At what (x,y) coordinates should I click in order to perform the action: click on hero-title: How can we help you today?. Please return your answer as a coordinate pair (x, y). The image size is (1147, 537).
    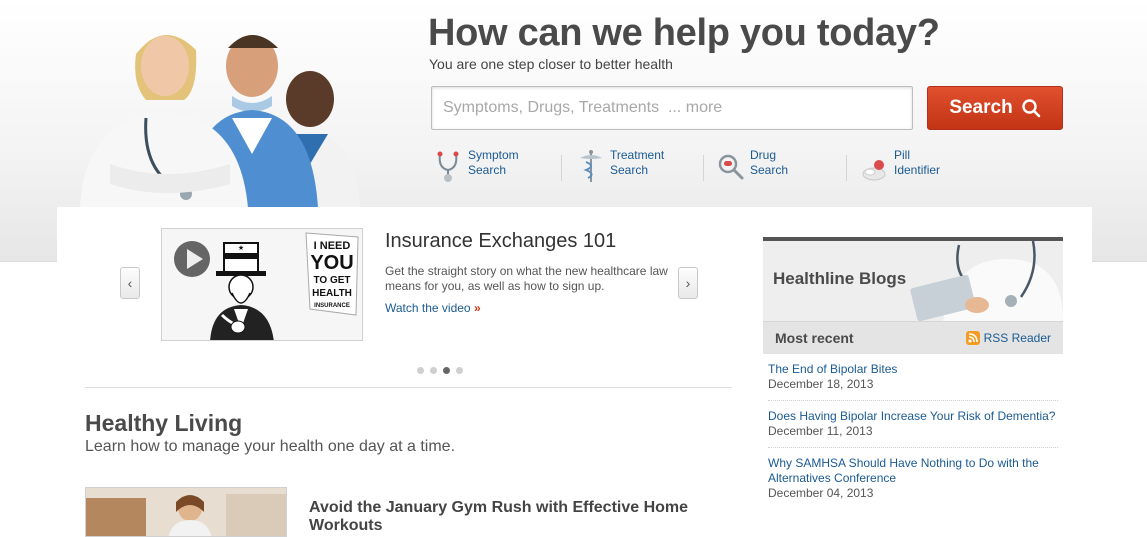
    Looking at the image, I should click on (684, 33).